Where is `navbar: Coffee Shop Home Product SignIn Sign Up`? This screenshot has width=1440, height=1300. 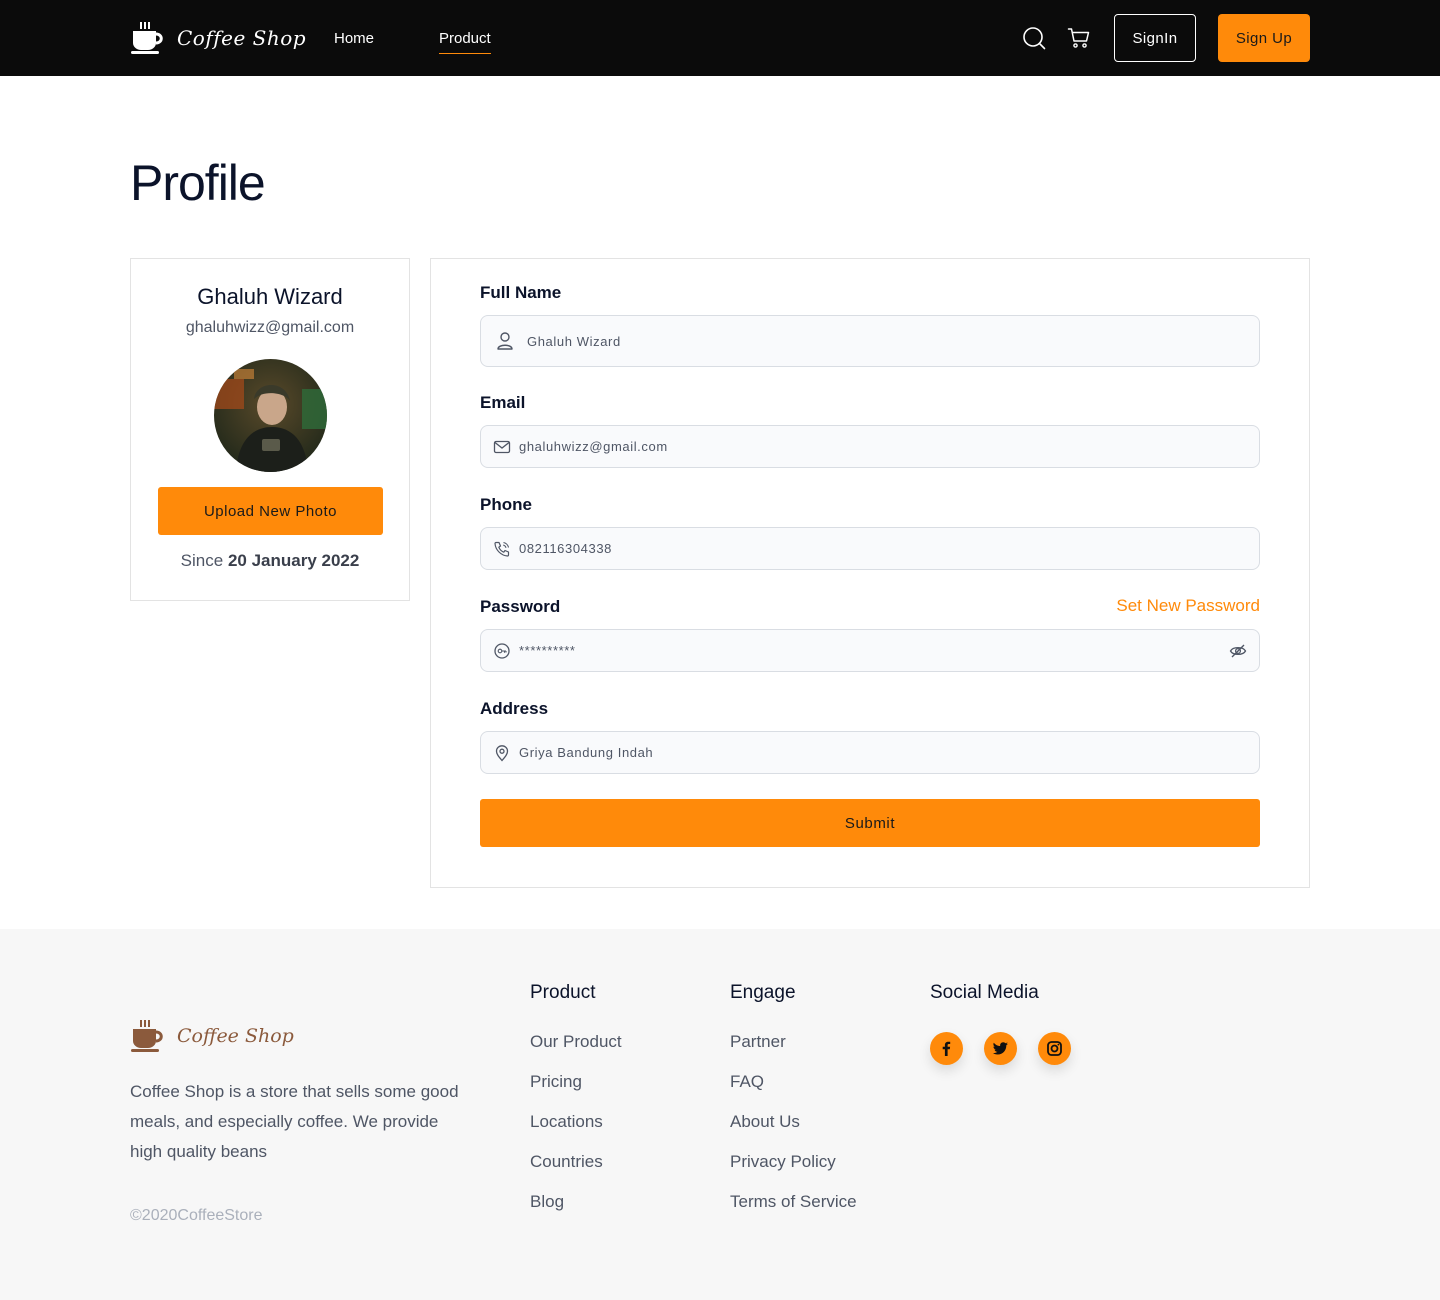 navbar: Coffee Shop Home Product SignIn Sign Up is located at coordinates (720, 38).